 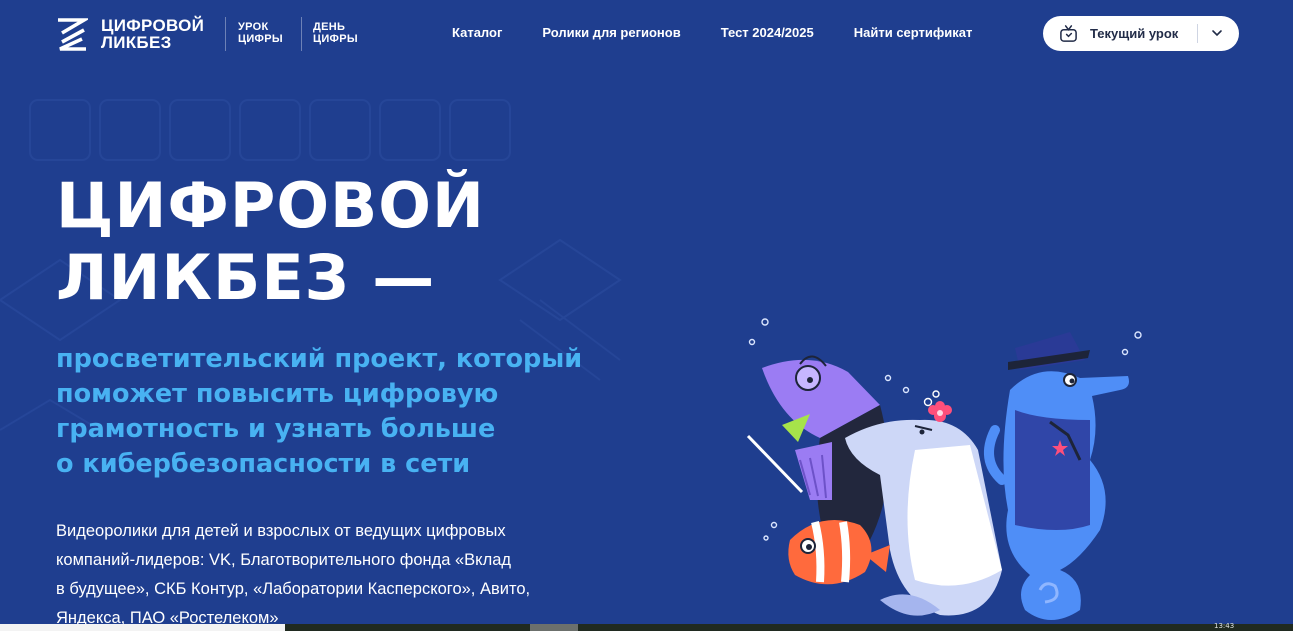 What do you see at coordinates (335, 39) in the screenshot?
I see `den-line-2: ЦИФРЫ` at bounding box center [335, 39].